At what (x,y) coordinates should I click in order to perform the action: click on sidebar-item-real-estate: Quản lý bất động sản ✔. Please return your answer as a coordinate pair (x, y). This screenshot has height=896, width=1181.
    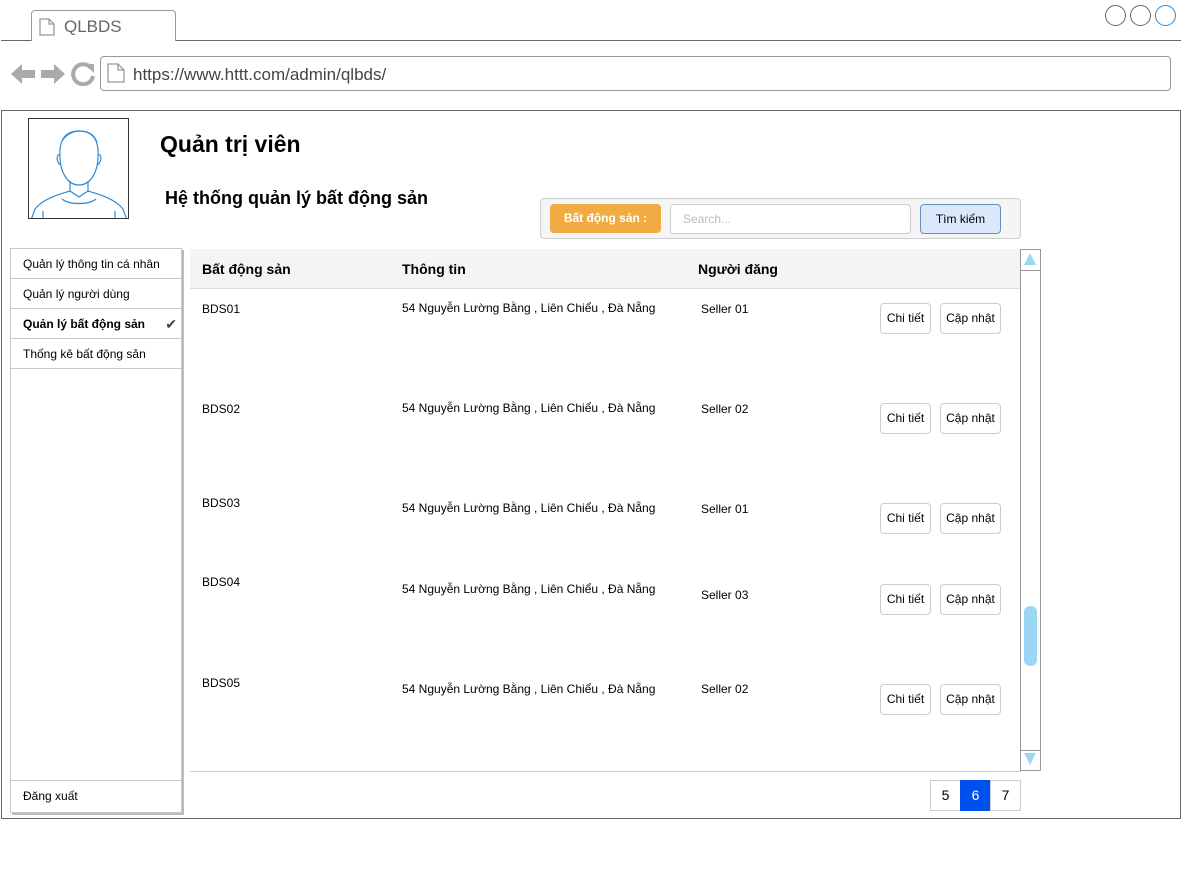
    Looking at the image, I should click on (96, 324).